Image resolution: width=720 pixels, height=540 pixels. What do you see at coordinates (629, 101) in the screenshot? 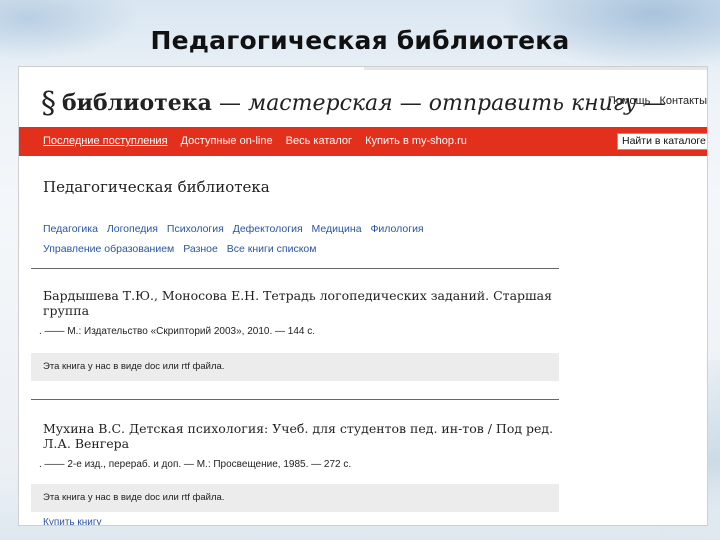
I see `help-link: Помощь` at bounding box center [629, 101].